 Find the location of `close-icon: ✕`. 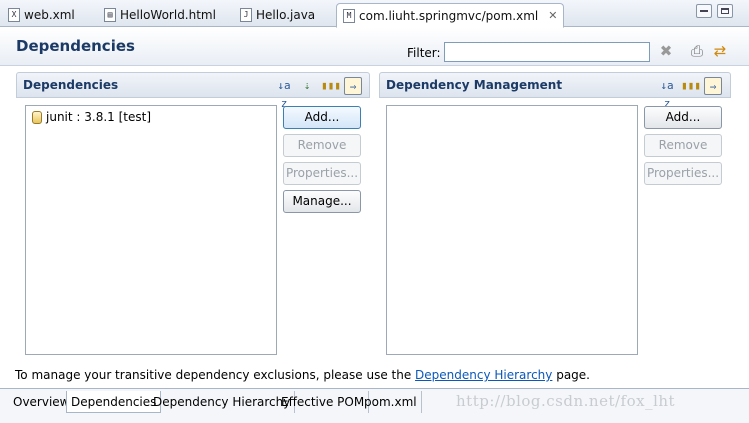

close-icon: ✕ is located at coordinates (552, 15).